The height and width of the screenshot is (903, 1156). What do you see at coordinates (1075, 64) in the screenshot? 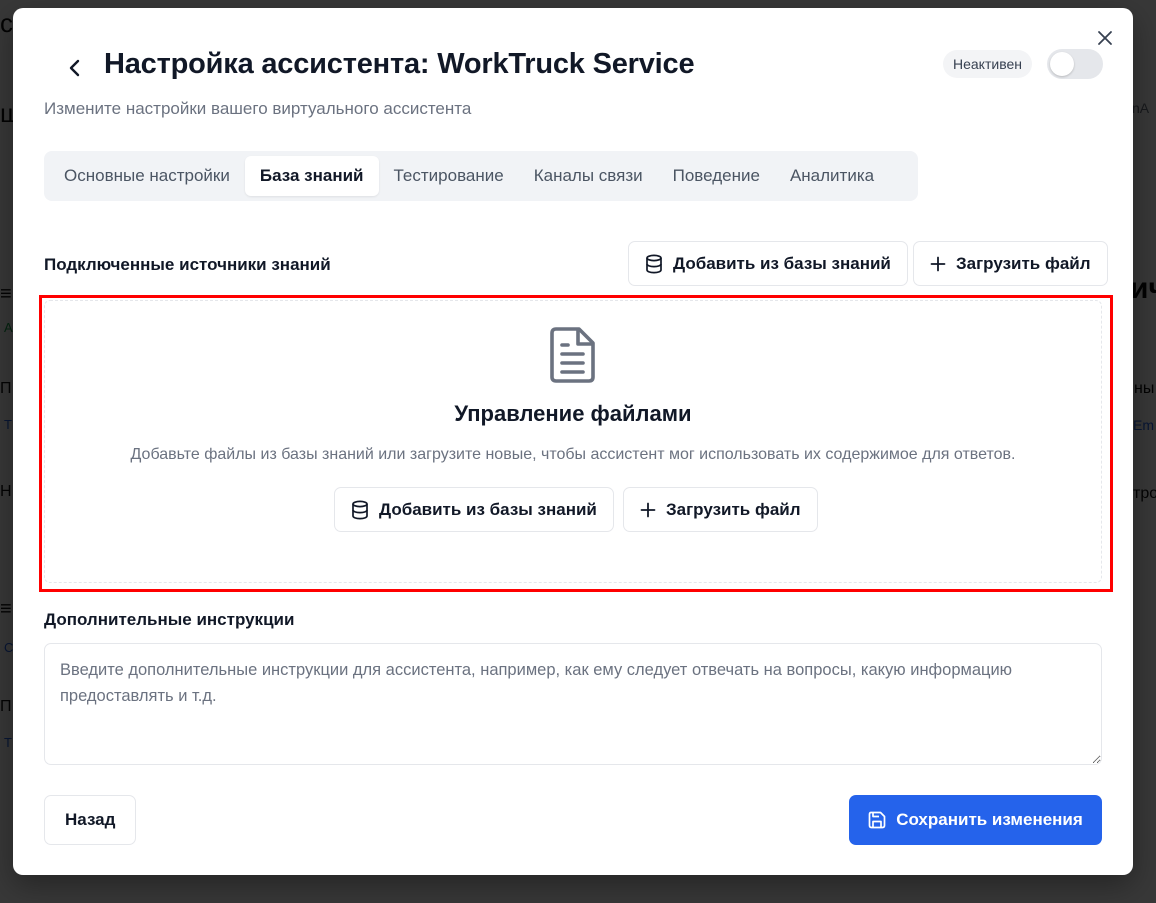
I see `active-toggle` at bounding box center [1075, 64].